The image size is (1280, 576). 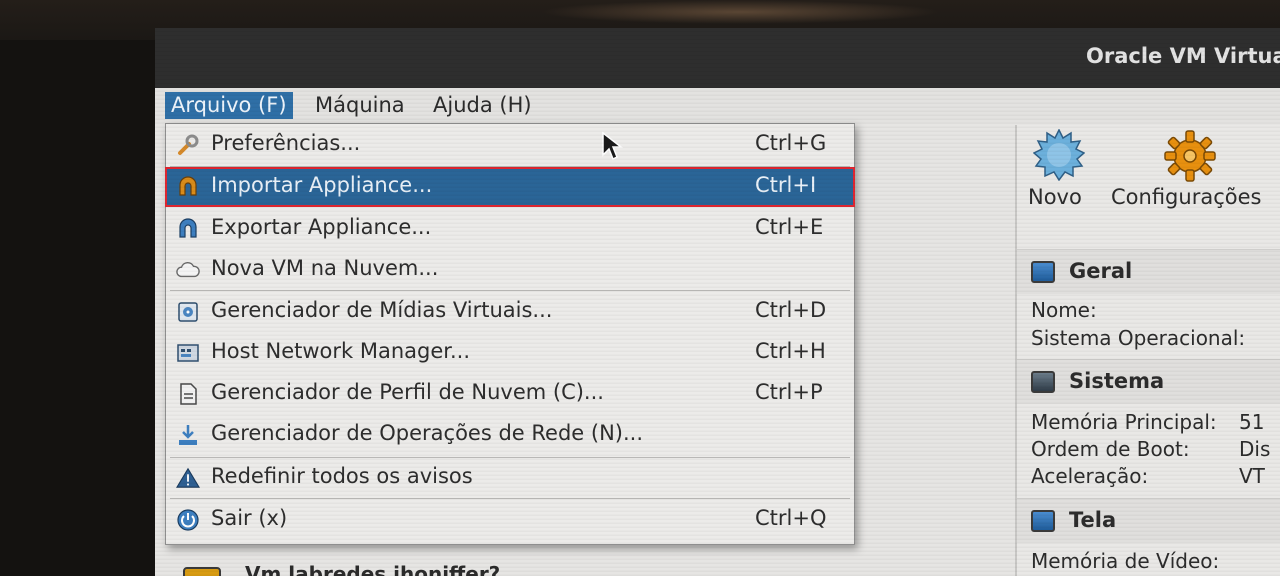 What do you see at coordinates (717, 105) in the screenshot?
I see `menubar: Arquivo (F) Máquina Ajuda (H)` at bounding box center [717, 105].